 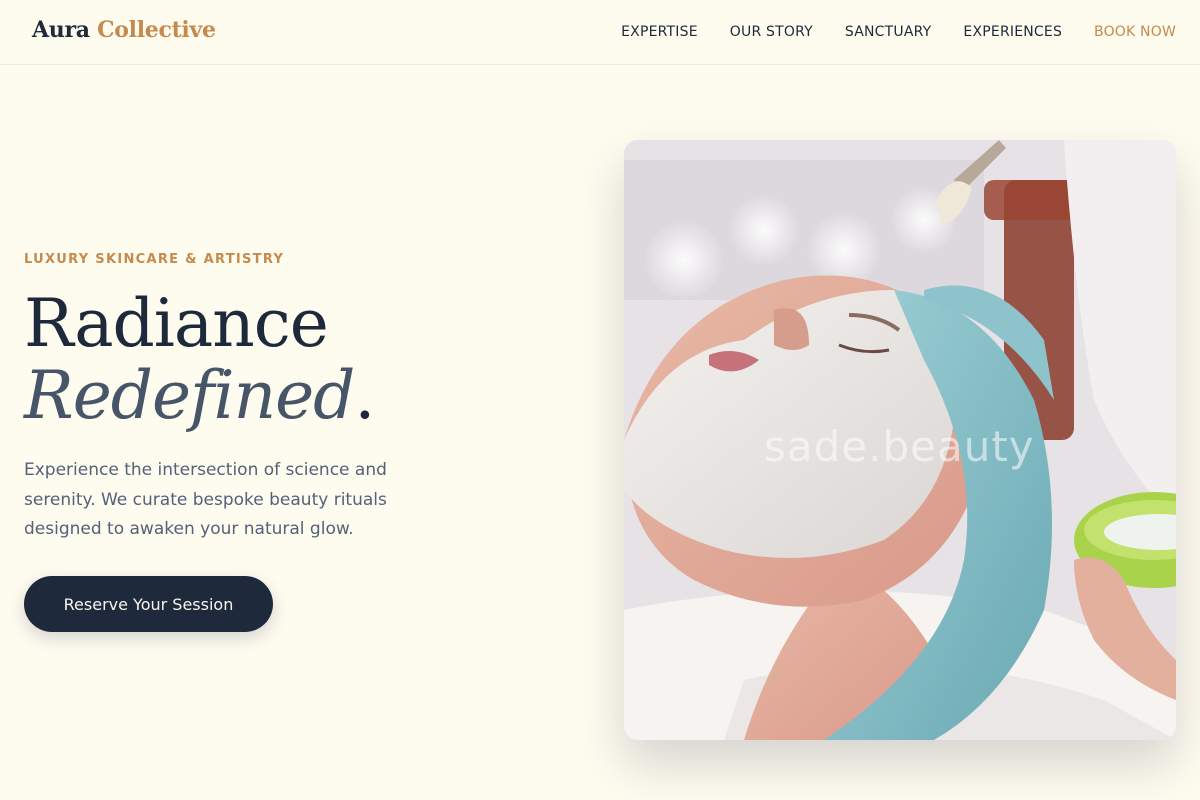 What do you see at coordinates (148, 604) in the screenshot?
I see `reserve-session-button: Reserve Your Session` at bounding box center [148, 604].